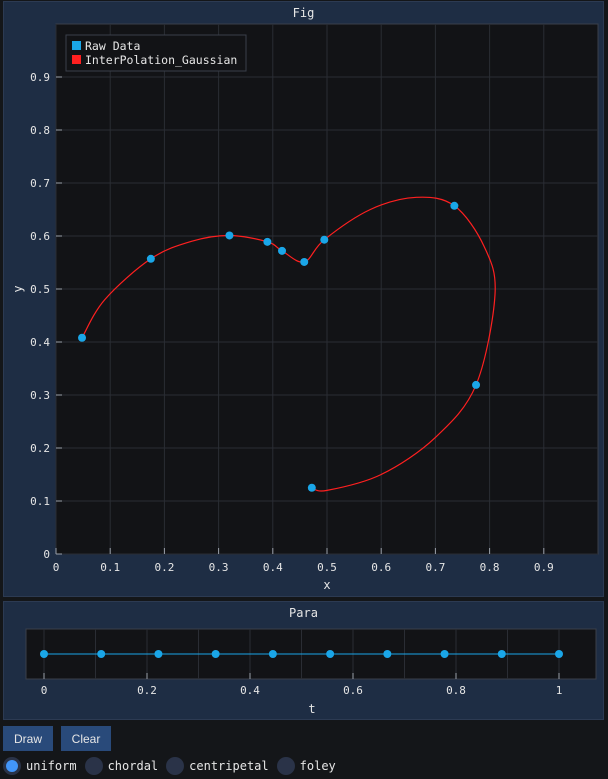 The width and height of the screenshot is (608, 779). What do you see at coordinates (40, 448) in the screenshot?
I see `fig-y-tick-label: 0.2` at bounding box center [40, 448].